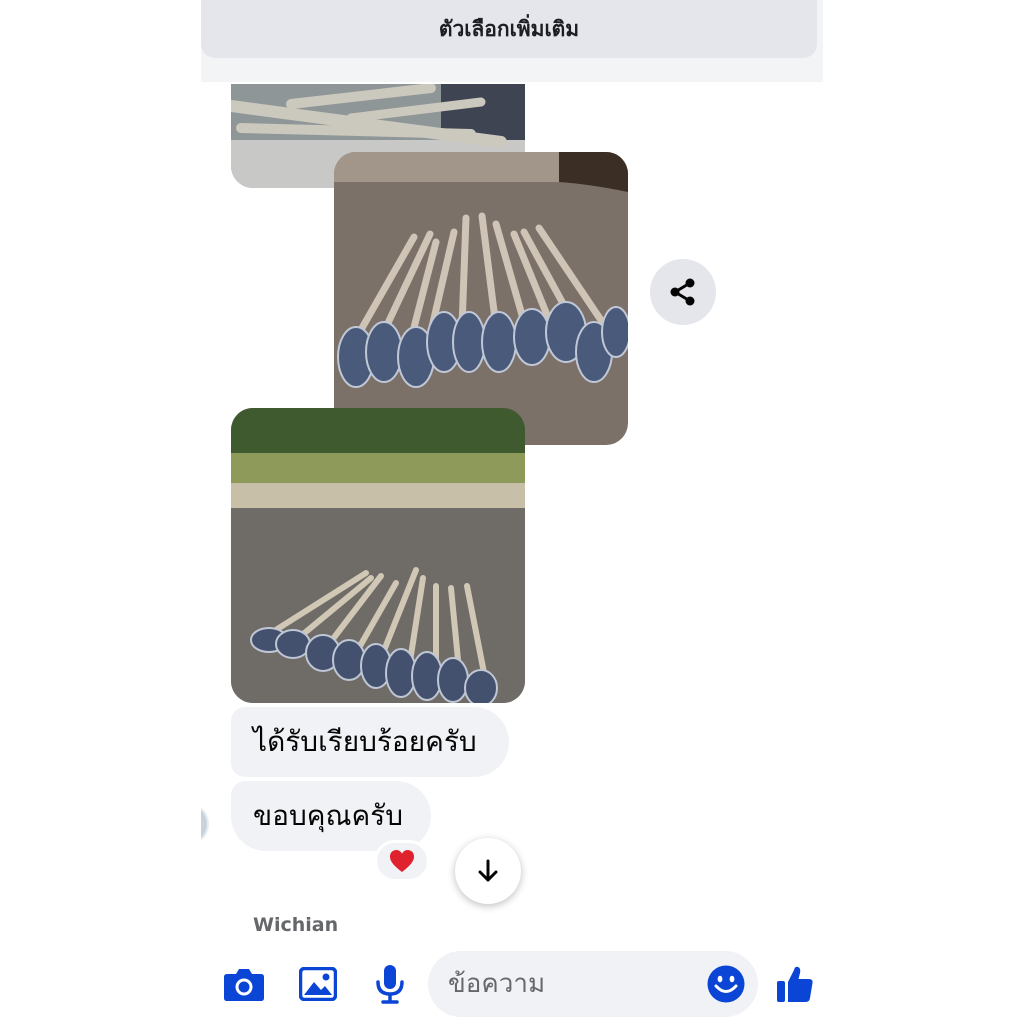  I want to click on message-bubble-received: ได้รับเรียบร้อยครับ, so click(370, 742).